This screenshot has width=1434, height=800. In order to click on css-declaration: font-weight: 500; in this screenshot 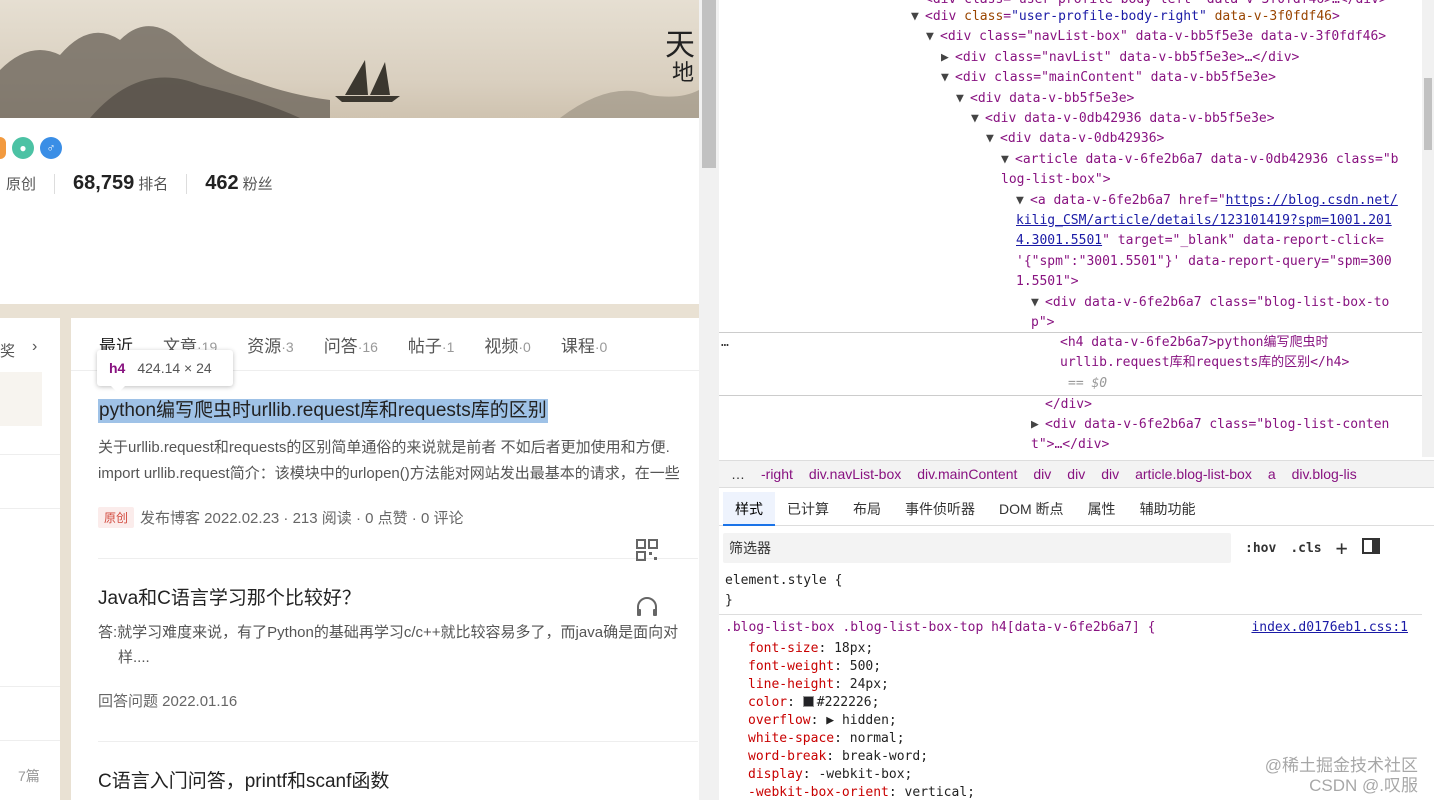, I will do `click(814, 667)`.